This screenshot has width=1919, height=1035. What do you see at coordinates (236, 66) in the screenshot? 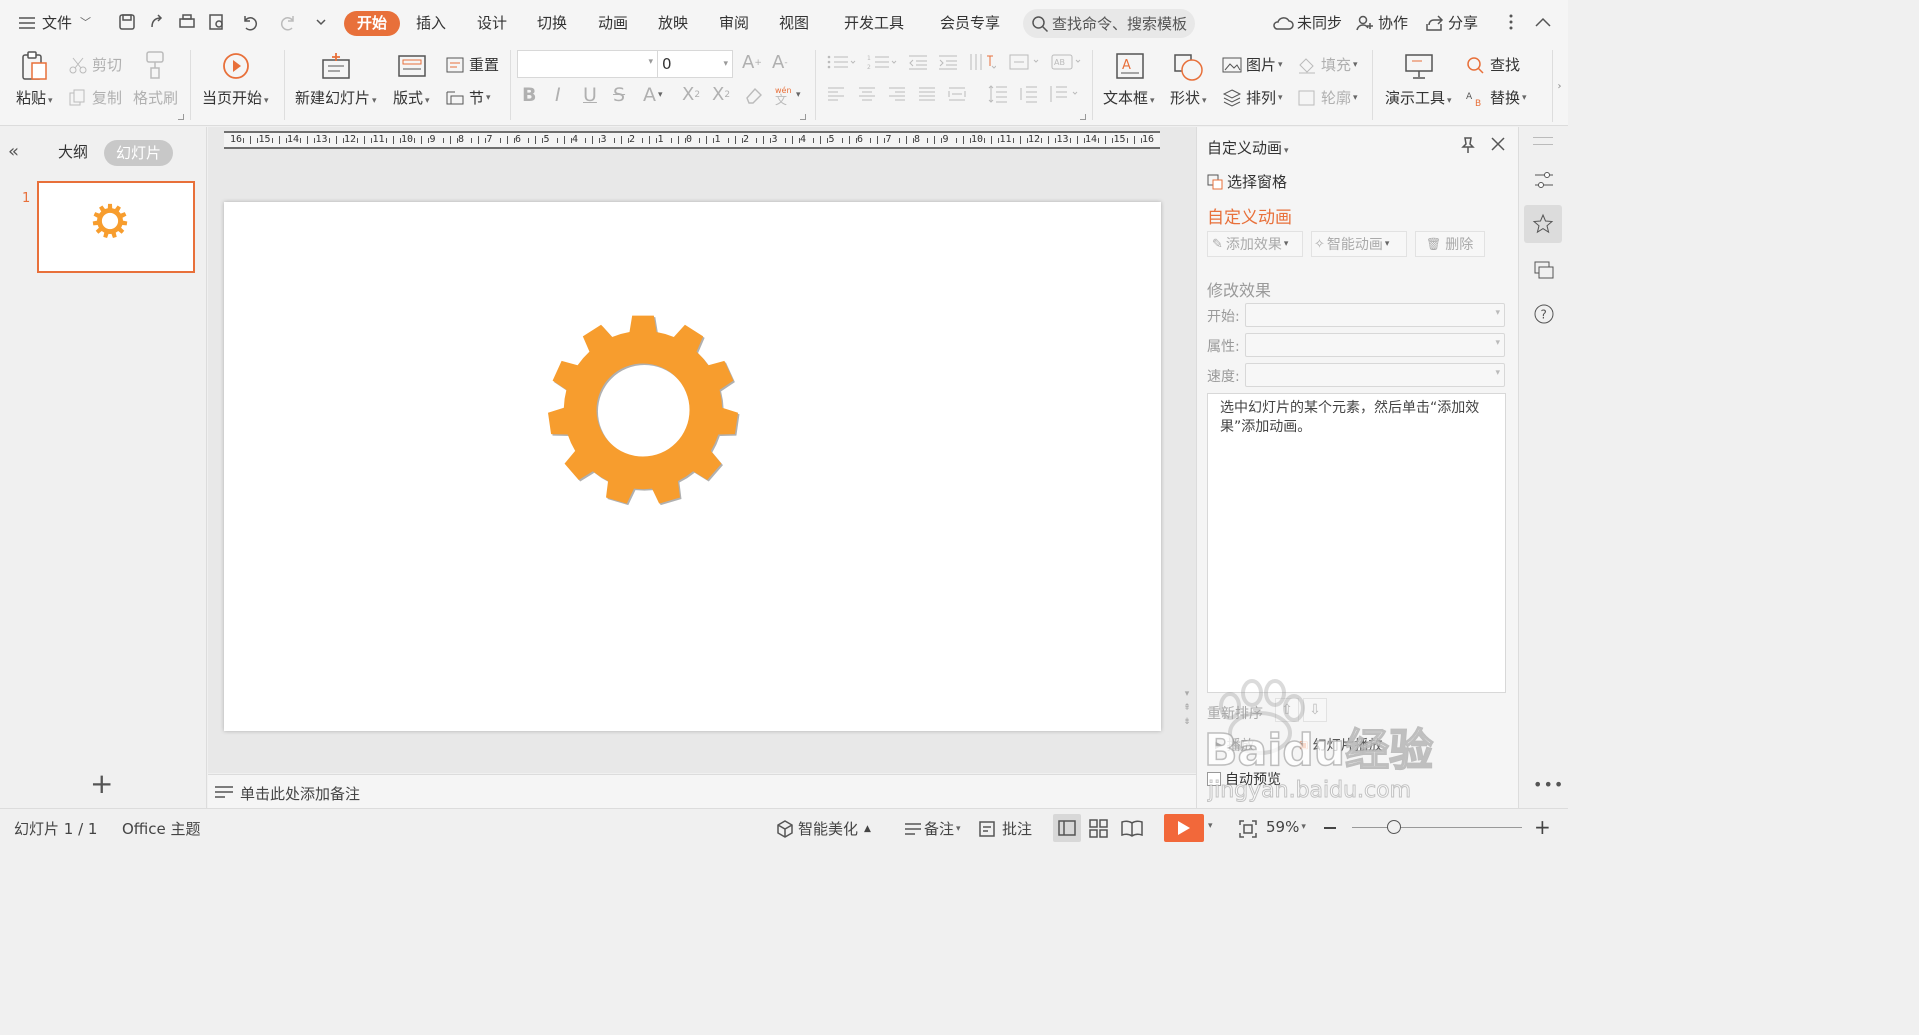
I see `play-circle-icon` at bounding box center [236, 66].